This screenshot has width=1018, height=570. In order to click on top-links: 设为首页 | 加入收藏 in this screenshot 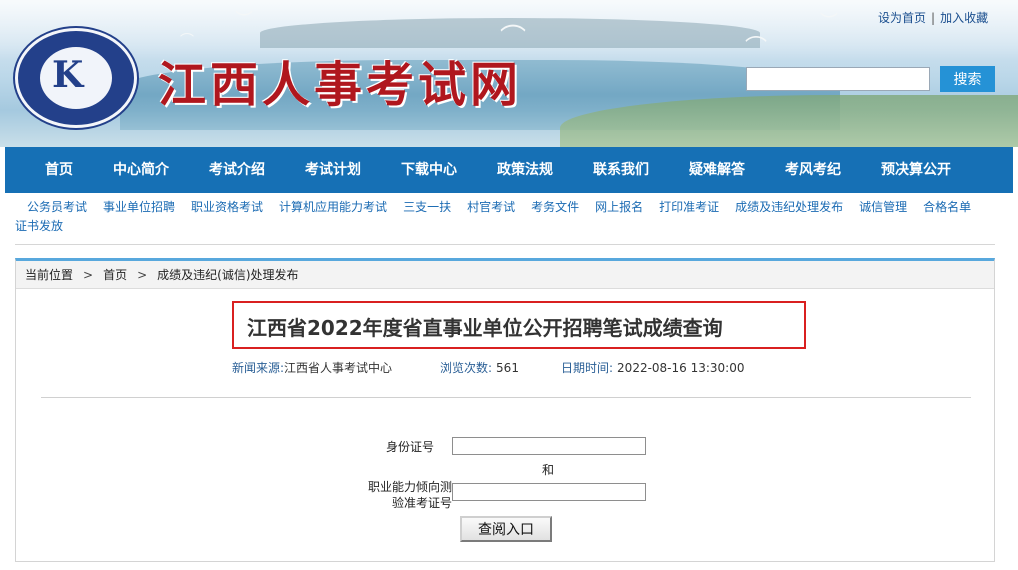, I will do `click(933, 17)`.